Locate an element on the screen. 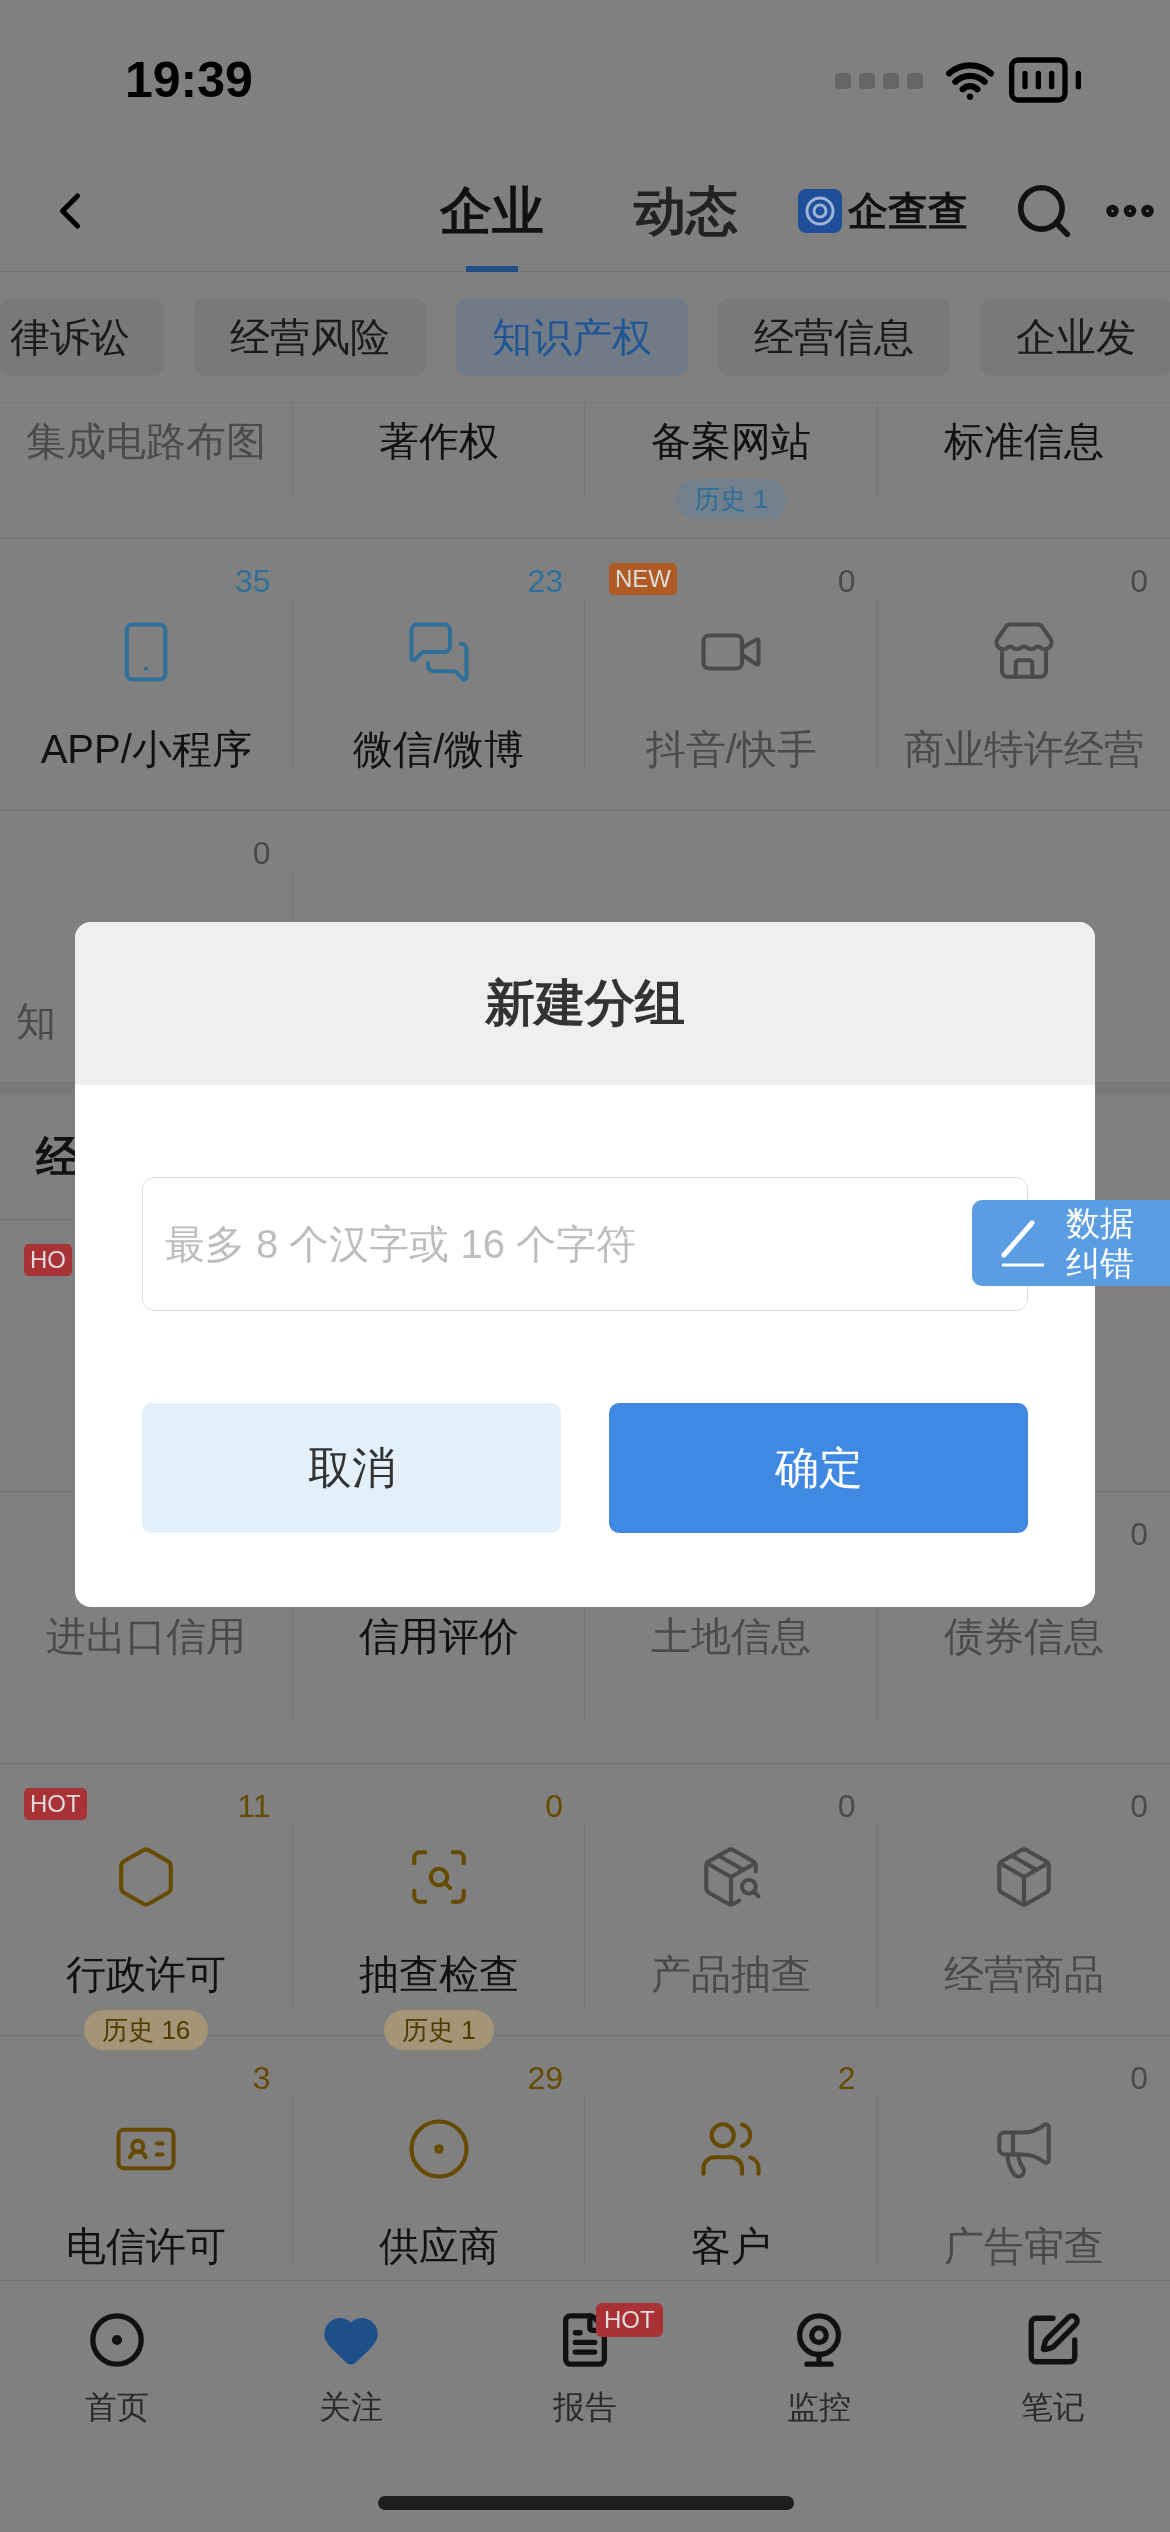  grid-item-label: 行政许可 is located at coordinates (146, 1974).